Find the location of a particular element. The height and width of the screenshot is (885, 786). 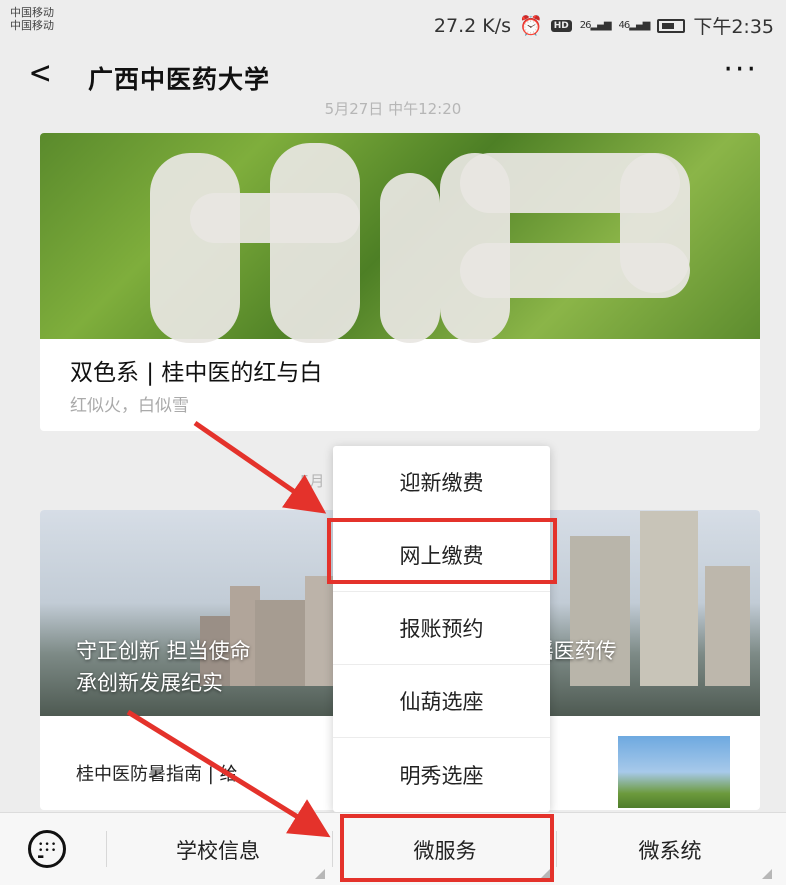

page-title: 广西中医药大学 is located at coordinates (179, 79).